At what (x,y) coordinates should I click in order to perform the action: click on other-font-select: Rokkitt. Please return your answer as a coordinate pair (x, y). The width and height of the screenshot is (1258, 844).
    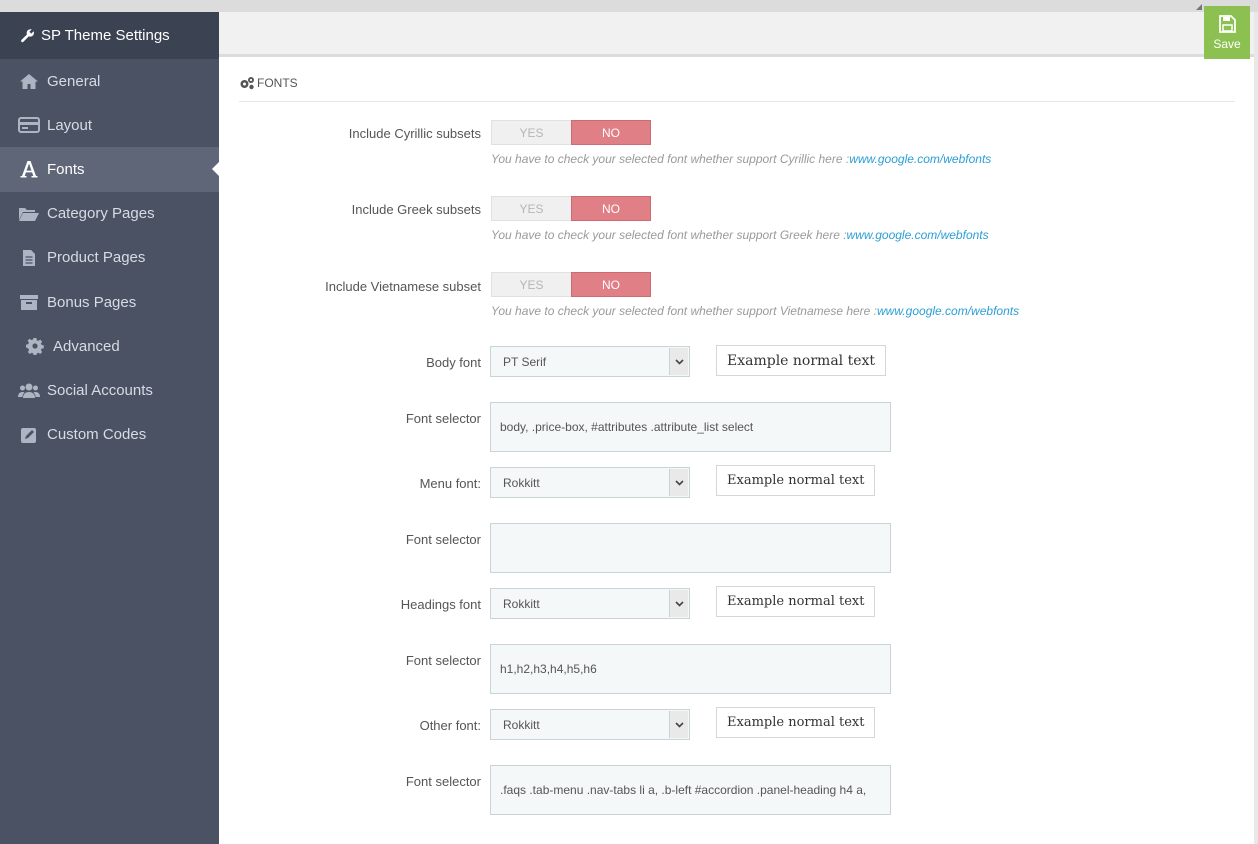
    Looking at the image, I should click on (590, 724).